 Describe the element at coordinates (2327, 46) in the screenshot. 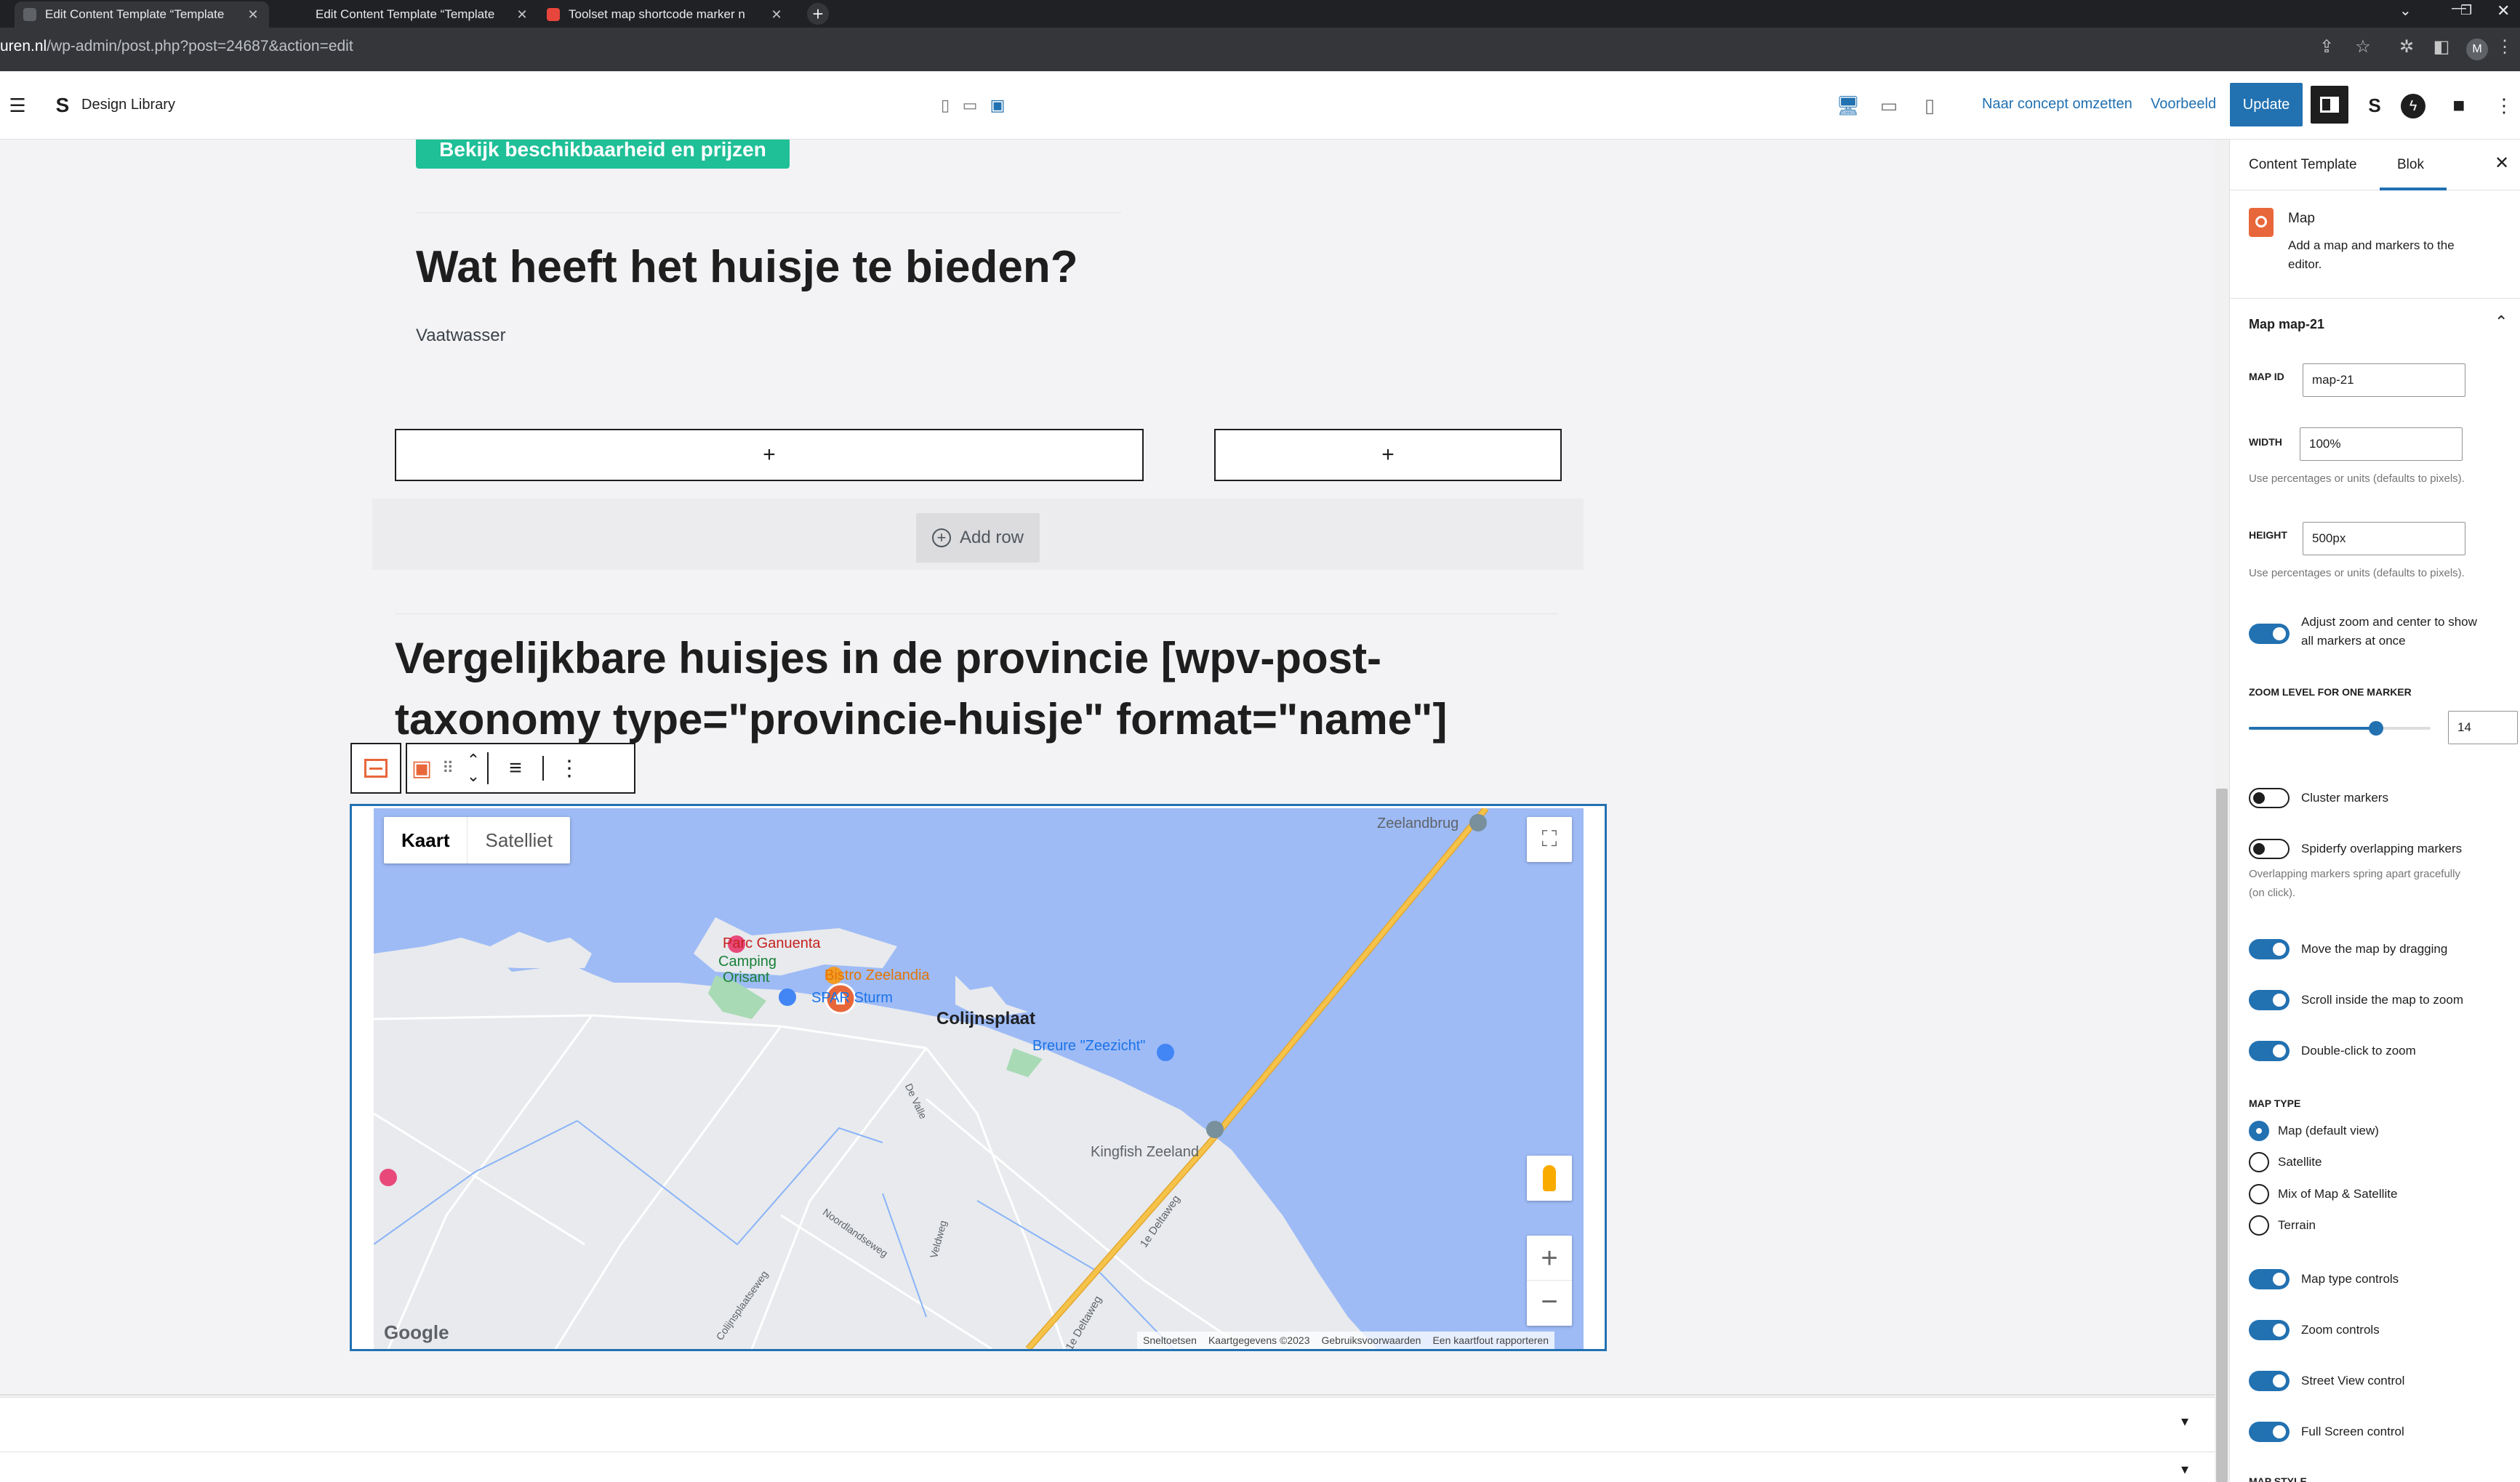

I see `share-icon: ⇪` at that location.